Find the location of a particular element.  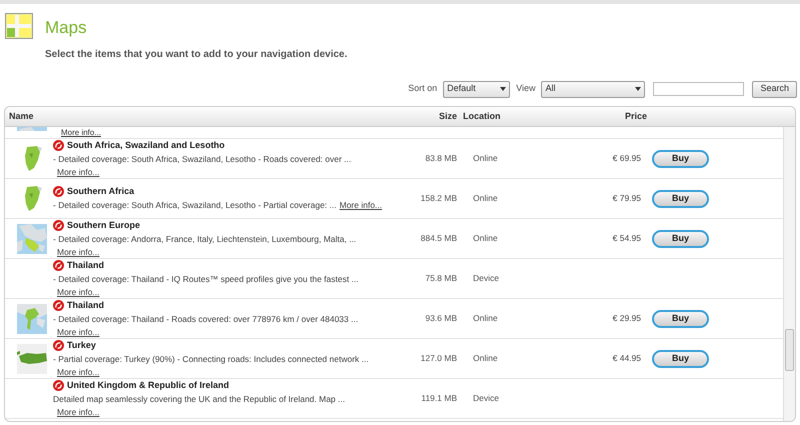

size-cell-text: 83.8 MB is located at coordinates (440, 158).